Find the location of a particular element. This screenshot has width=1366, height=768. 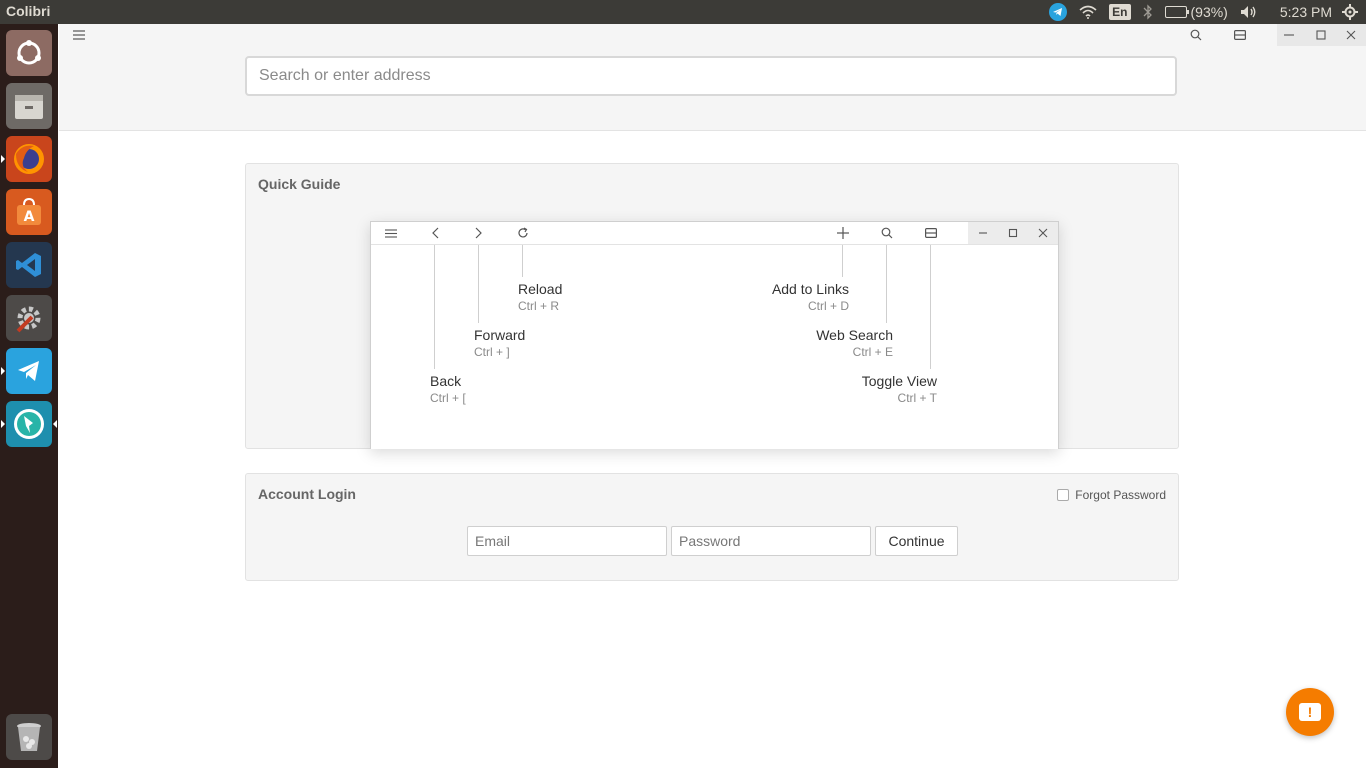

quick-guide-title: Quick Guide is located at coordinates (299, 184).